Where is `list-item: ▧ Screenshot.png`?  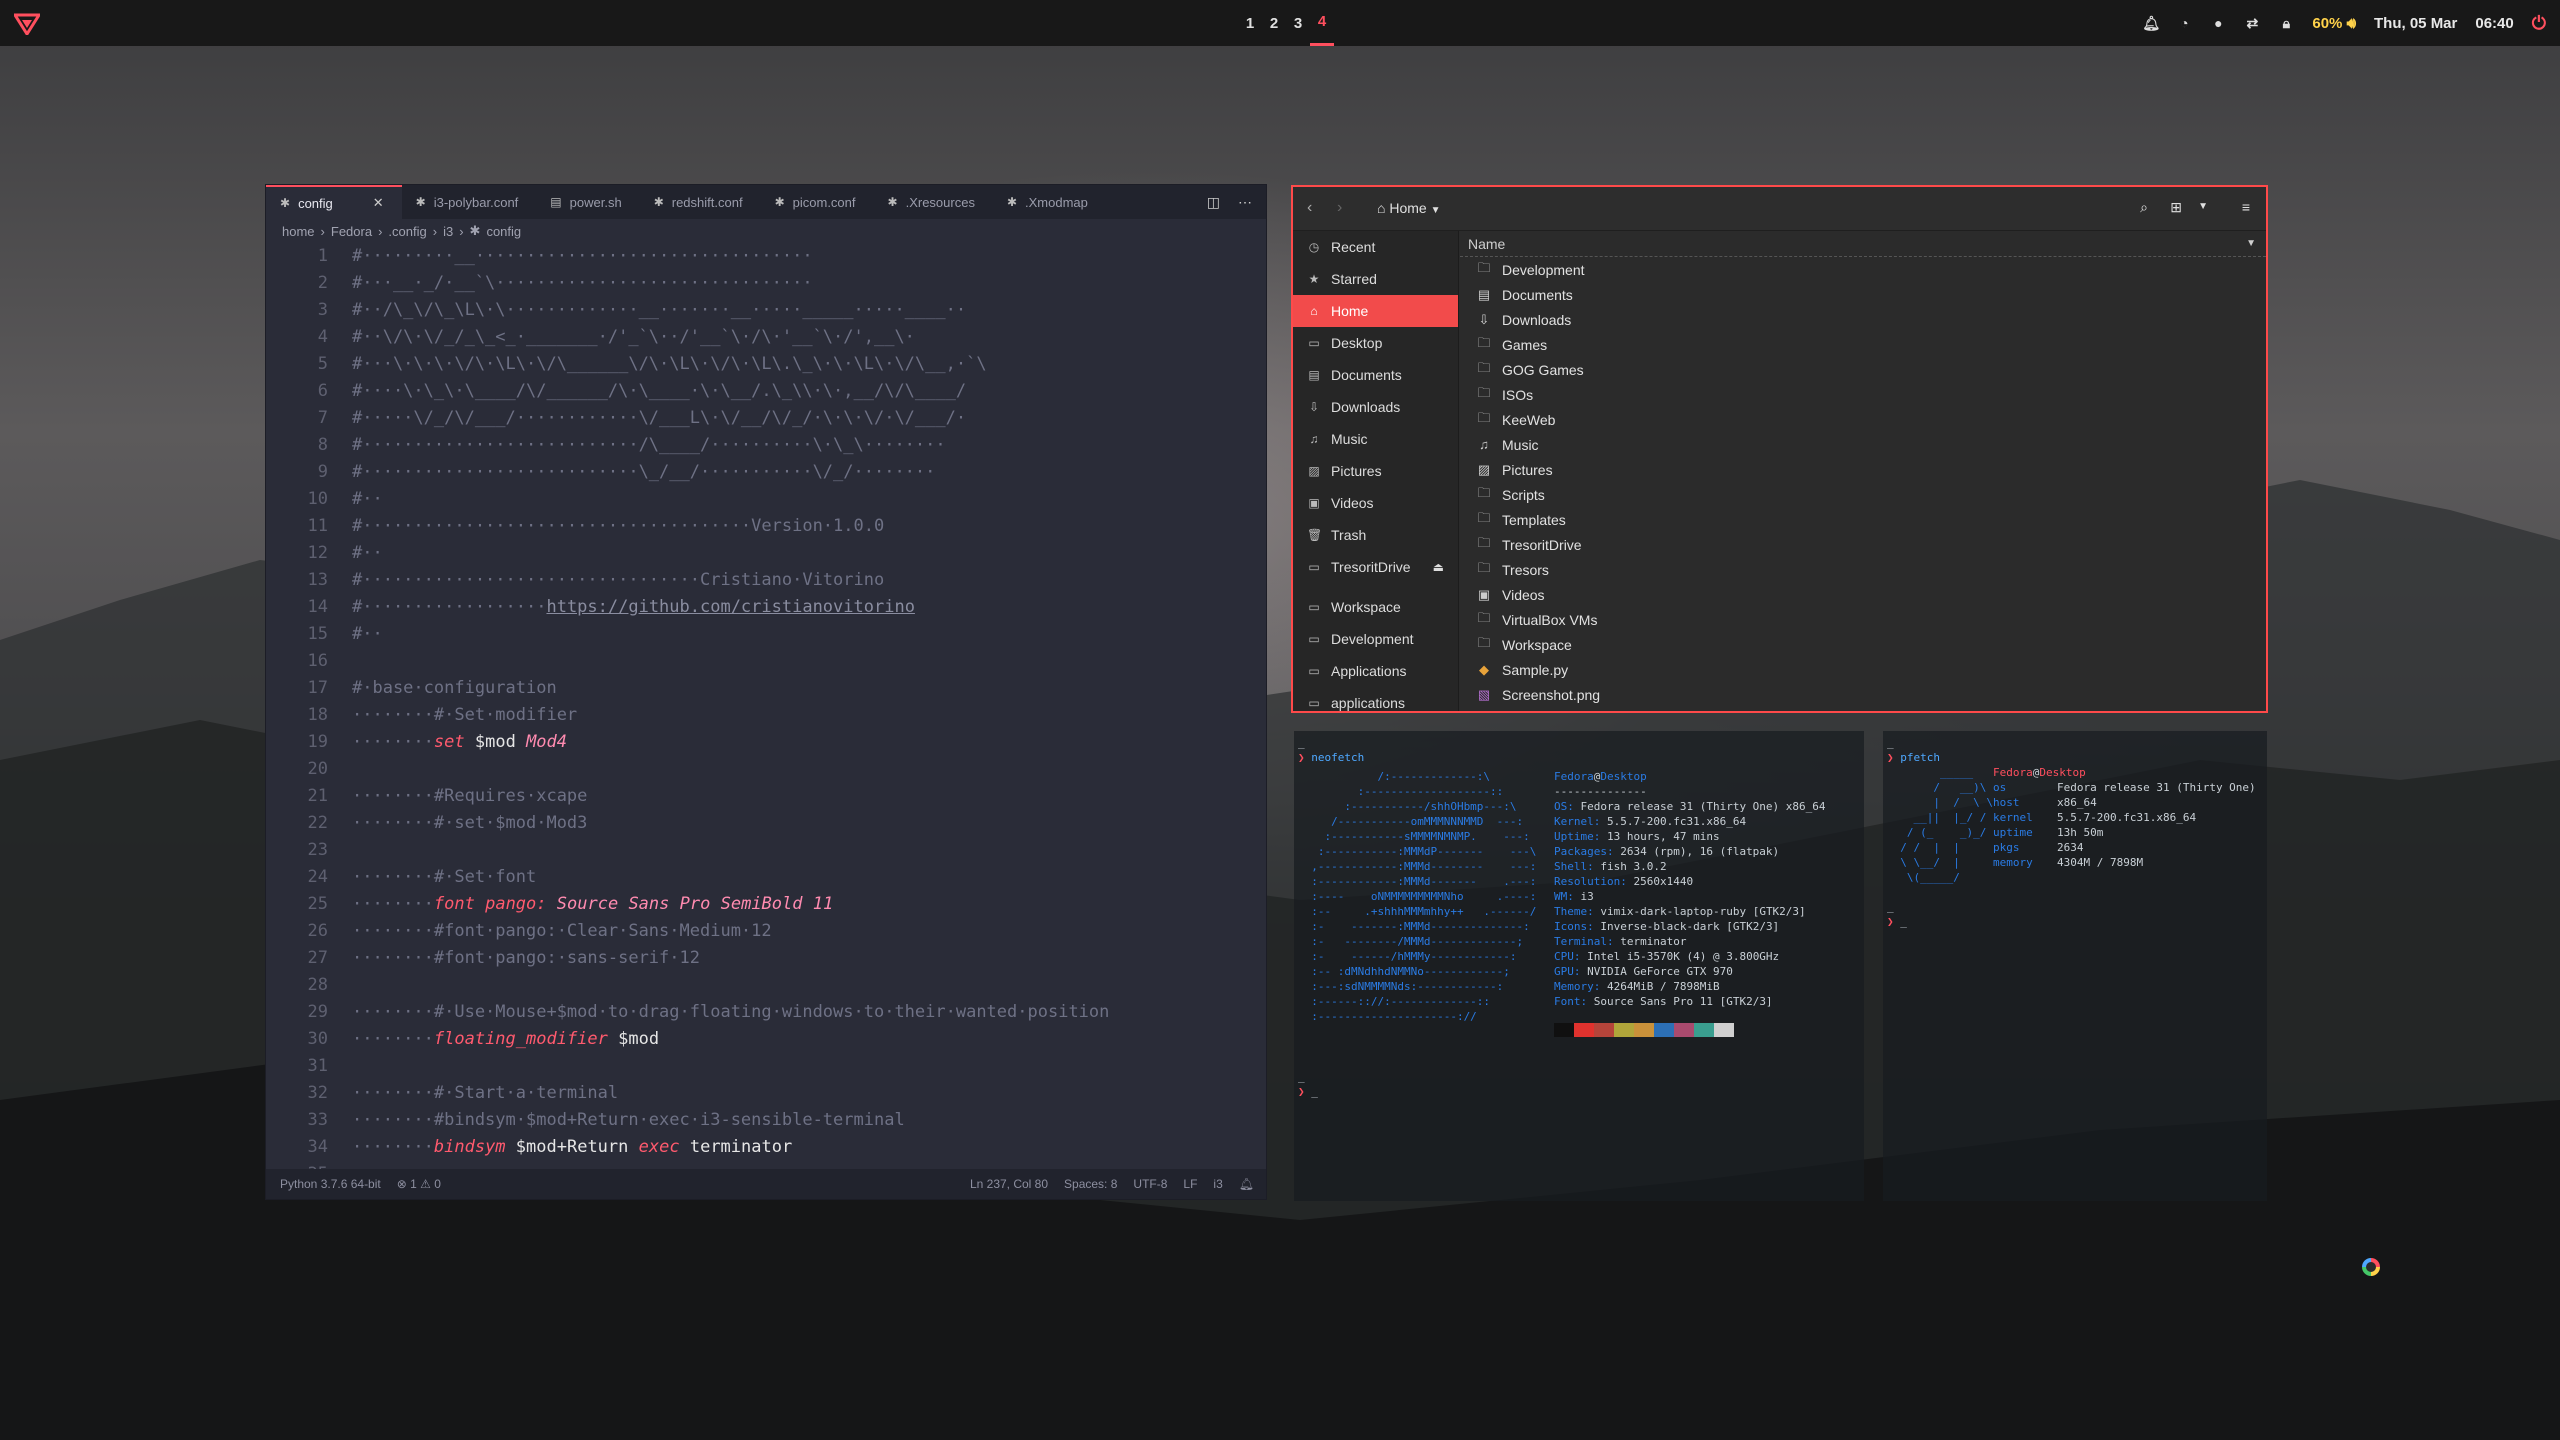 list-item: ▧ Screenshot.png is located at coordinates (1863, 694).